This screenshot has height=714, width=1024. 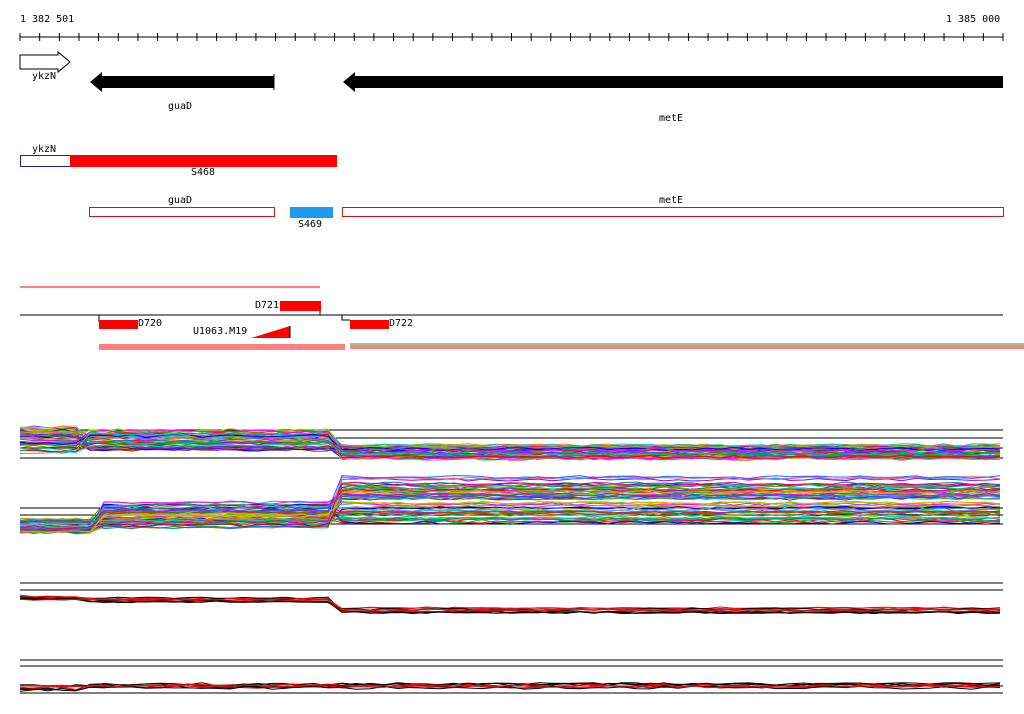 I want to click on gene-track, so click(x=511, y=71).